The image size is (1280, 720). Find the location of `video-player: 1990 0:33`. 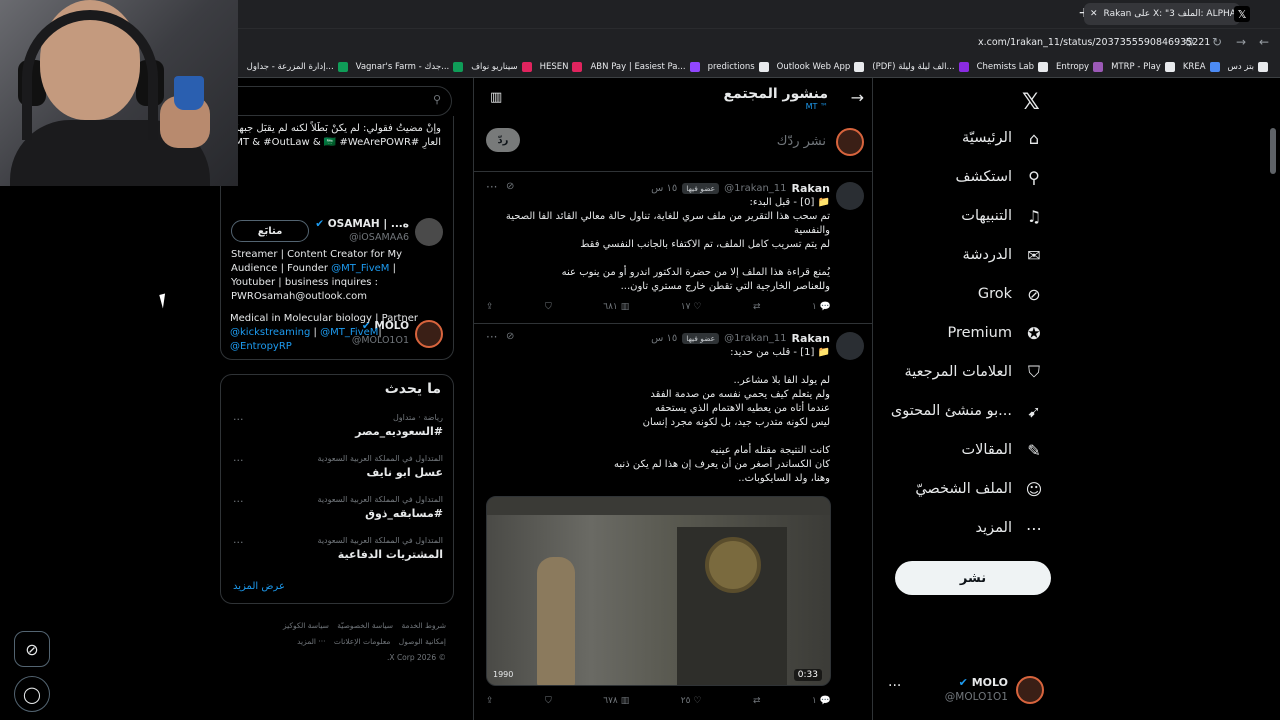

video-player: 1990 0:33 is located at coordinates (658, 591).